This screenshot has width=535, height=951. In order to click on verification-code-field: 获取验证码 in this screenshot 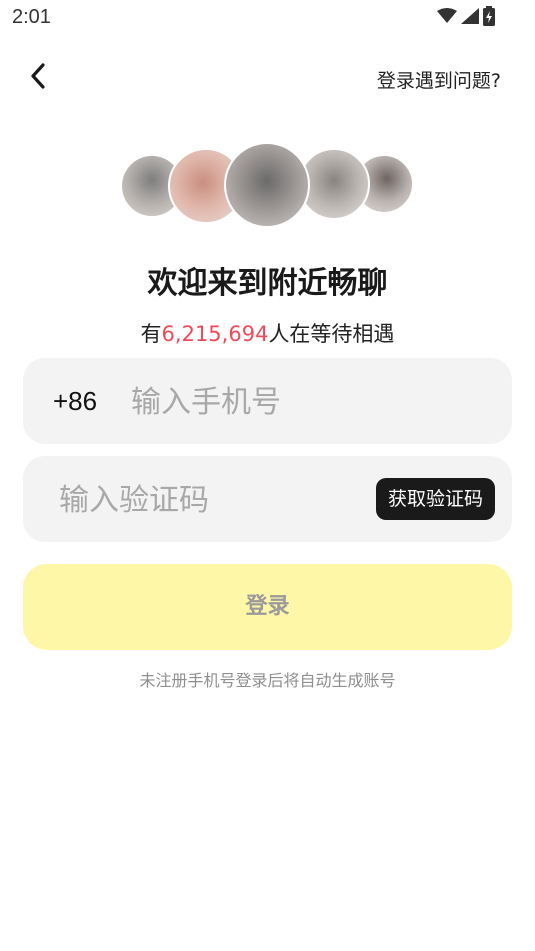, I will do `click(267, 499)`.